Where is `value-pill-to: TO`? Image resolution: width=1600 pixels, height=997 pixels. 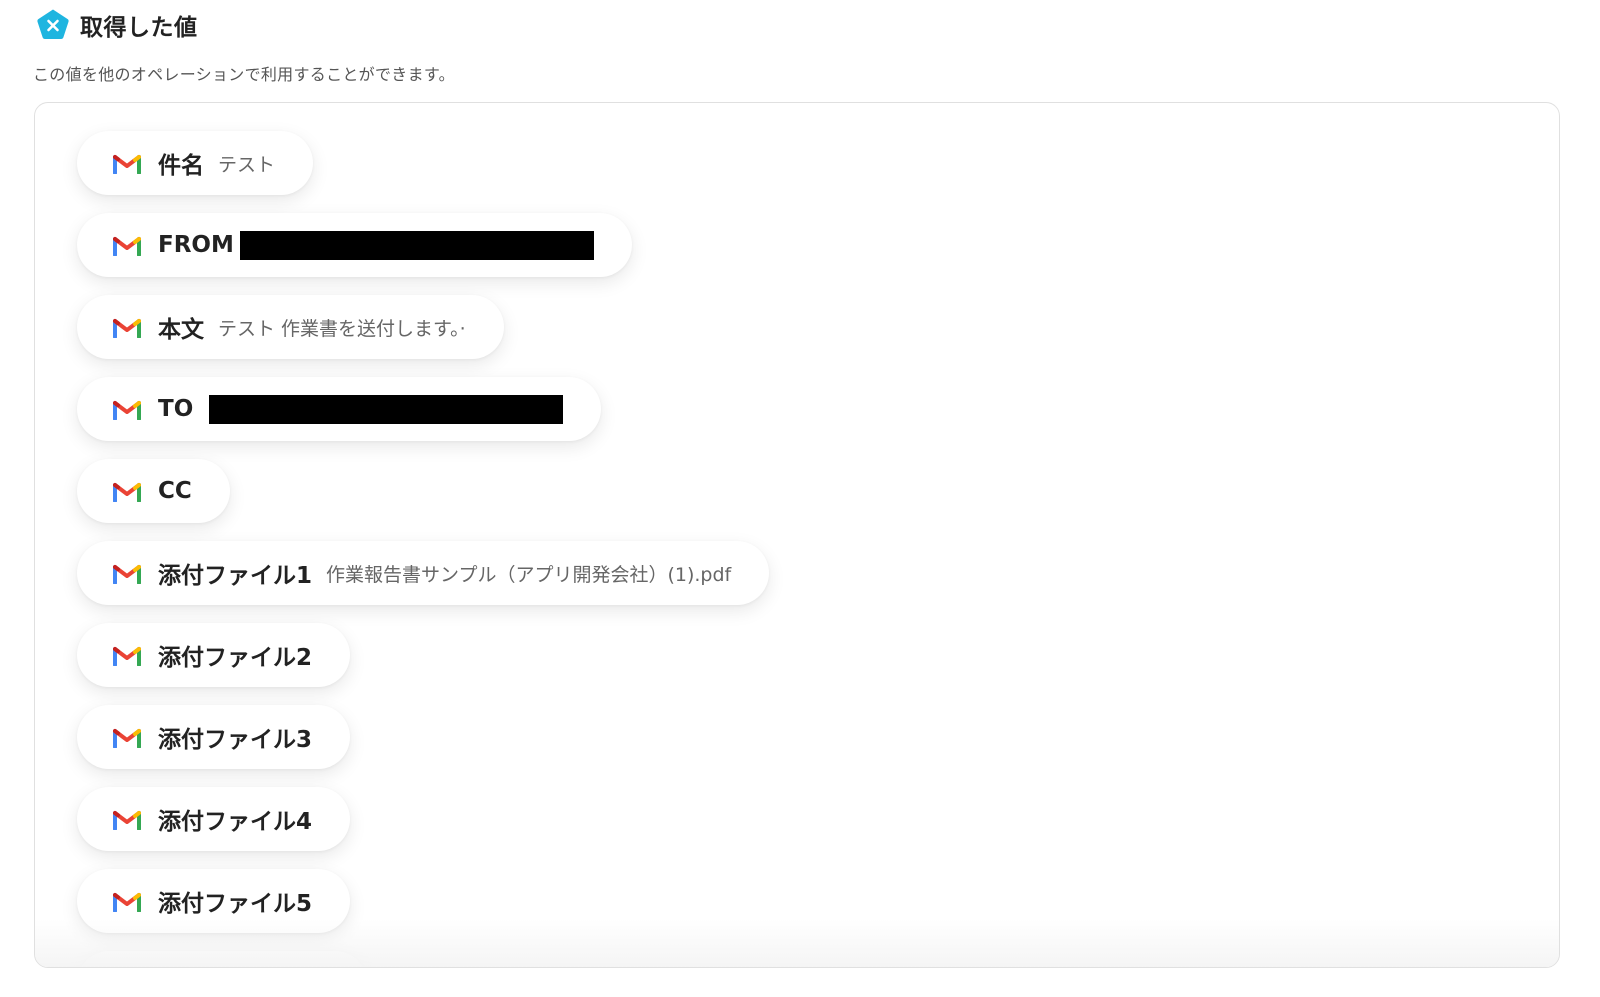
value-pill-to: TO is located at coordinates (339, 409).